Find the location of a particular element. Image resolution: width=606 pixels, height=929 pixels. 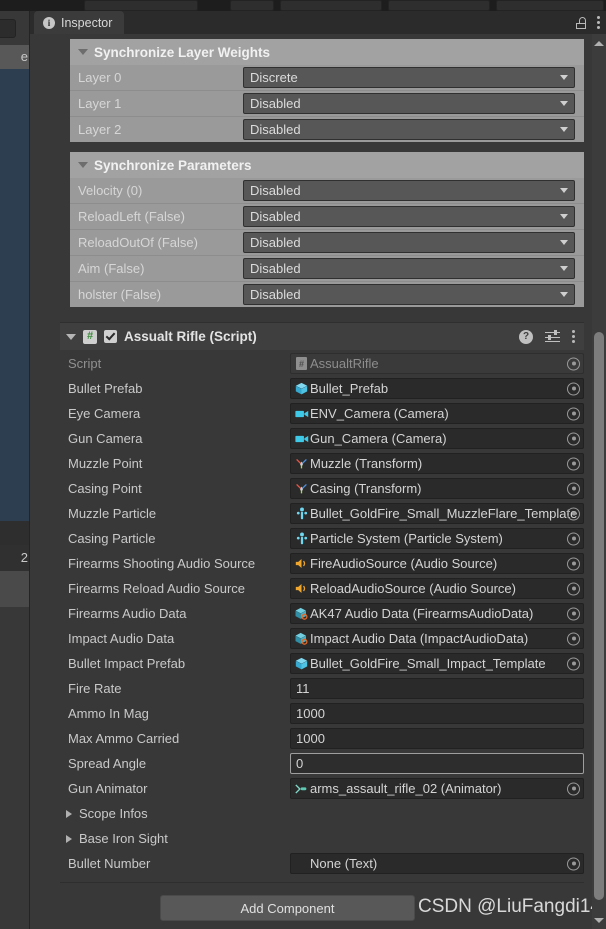

prefab-cube-icon is located at coordinates (301, 388).